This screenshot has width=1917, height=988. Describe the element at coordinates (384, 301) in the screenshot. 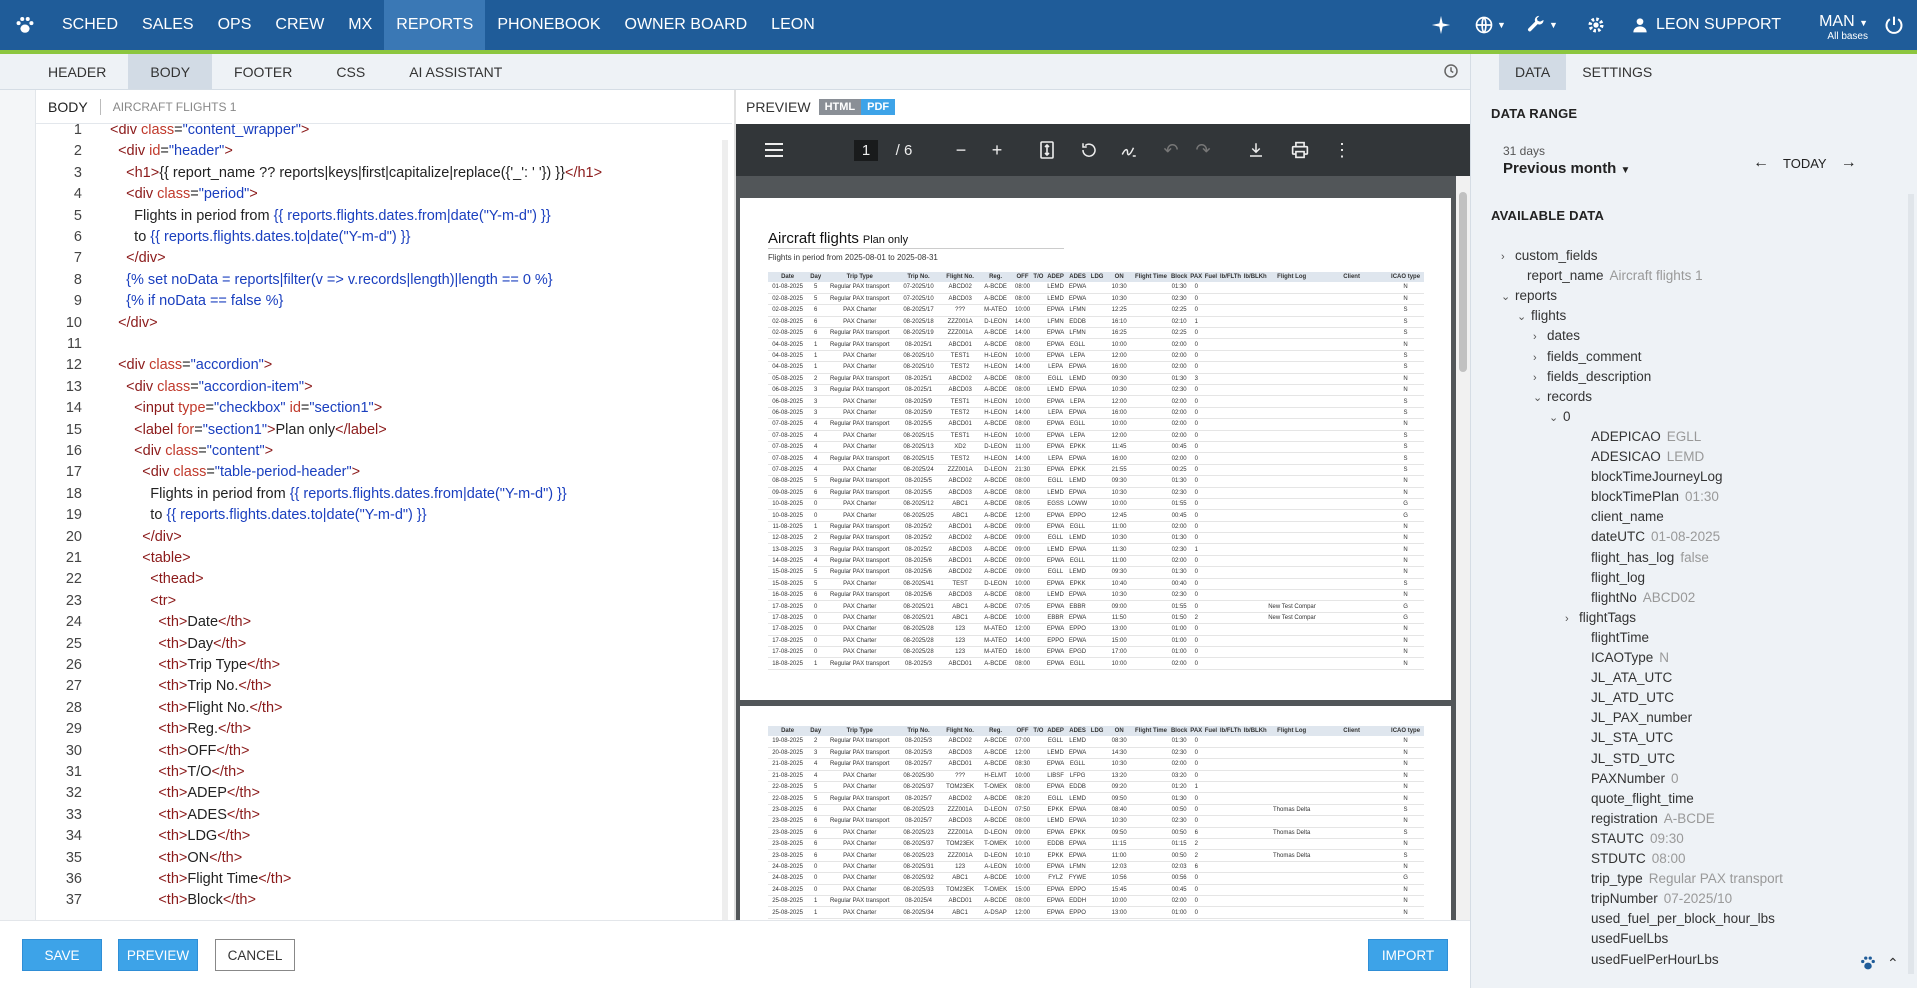

I see `code-line: 9 {% if noData == false %}` at that location.